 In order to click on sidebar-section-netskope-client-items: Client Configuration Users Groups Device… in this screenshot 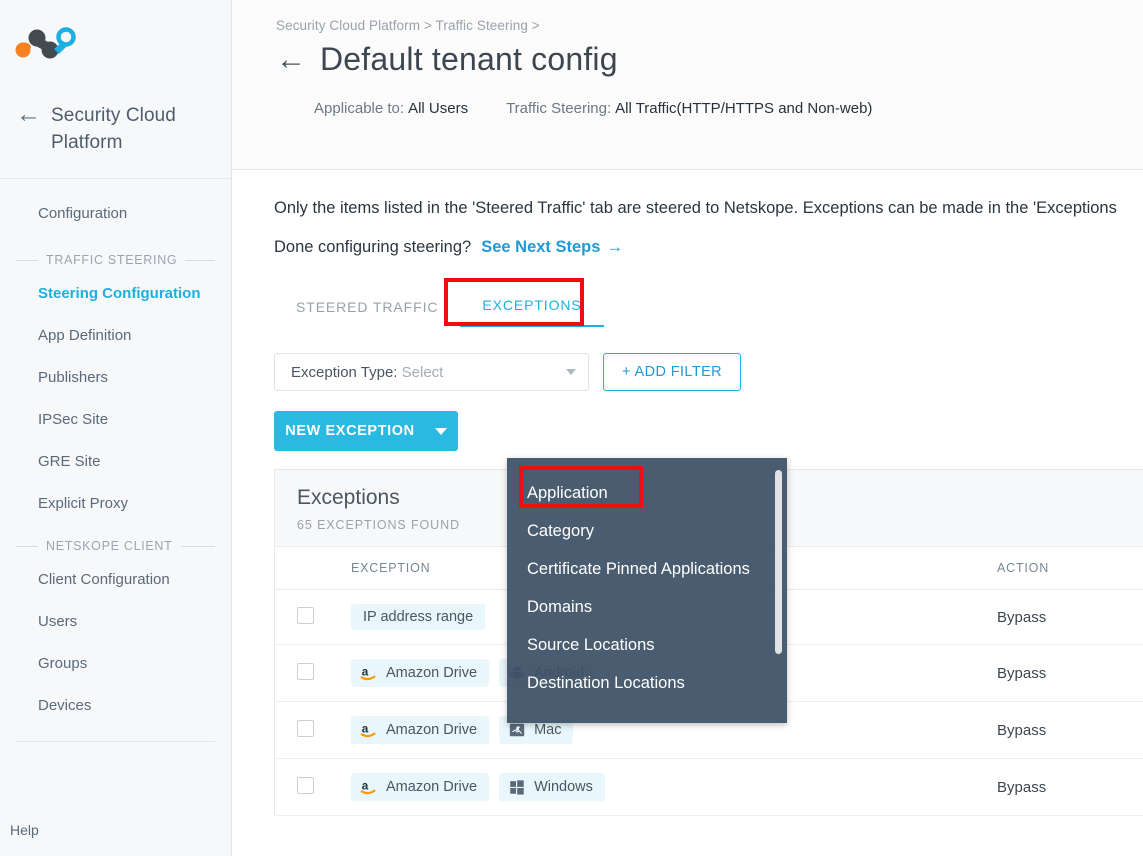, I will do `click(115, 643)`.